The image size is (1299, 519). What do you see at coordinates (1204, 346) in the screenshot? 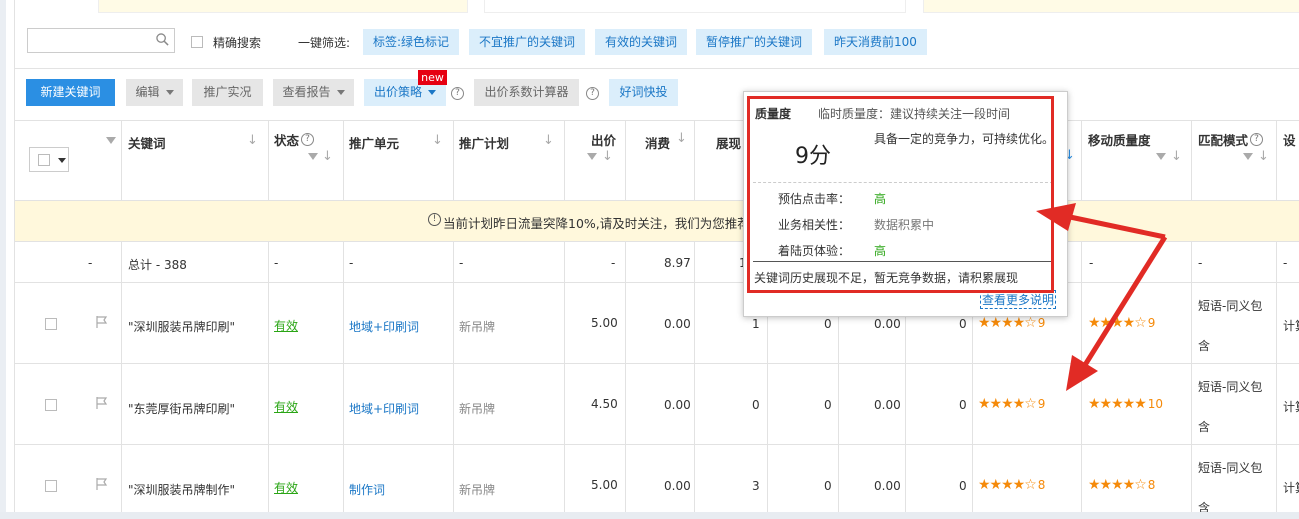
I see `match-cell-2: 含` at bounding box center [1204, 346].